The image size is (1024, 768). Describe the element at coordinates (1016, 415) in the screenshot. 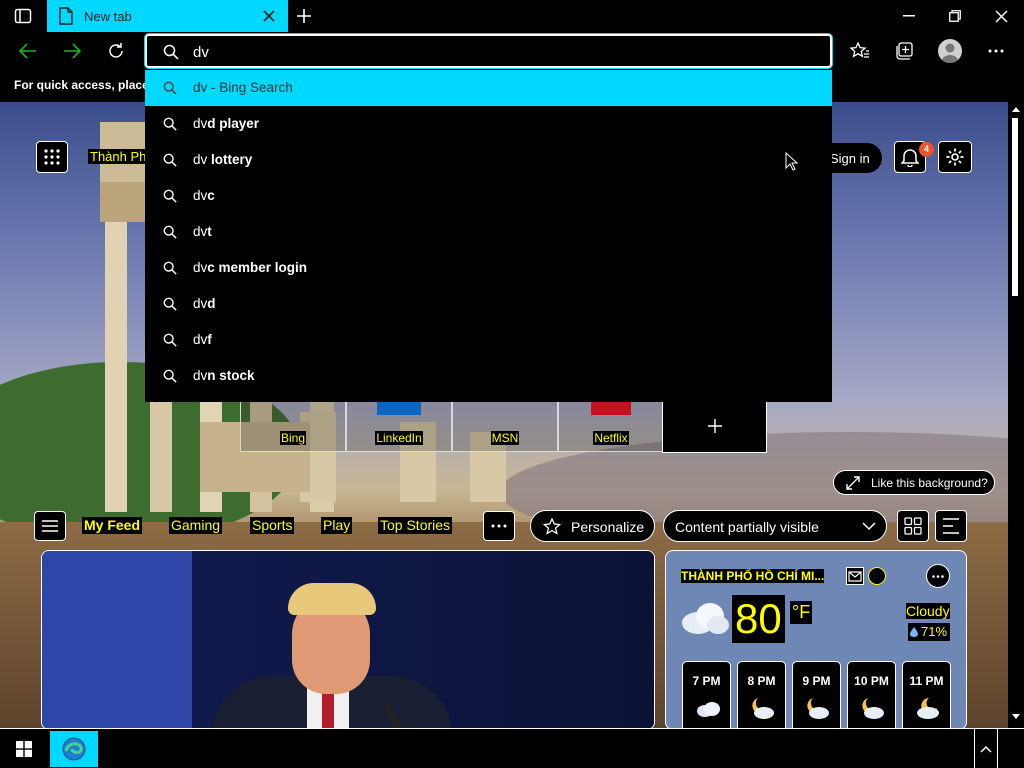

I see `page-scrollbar` at that location.